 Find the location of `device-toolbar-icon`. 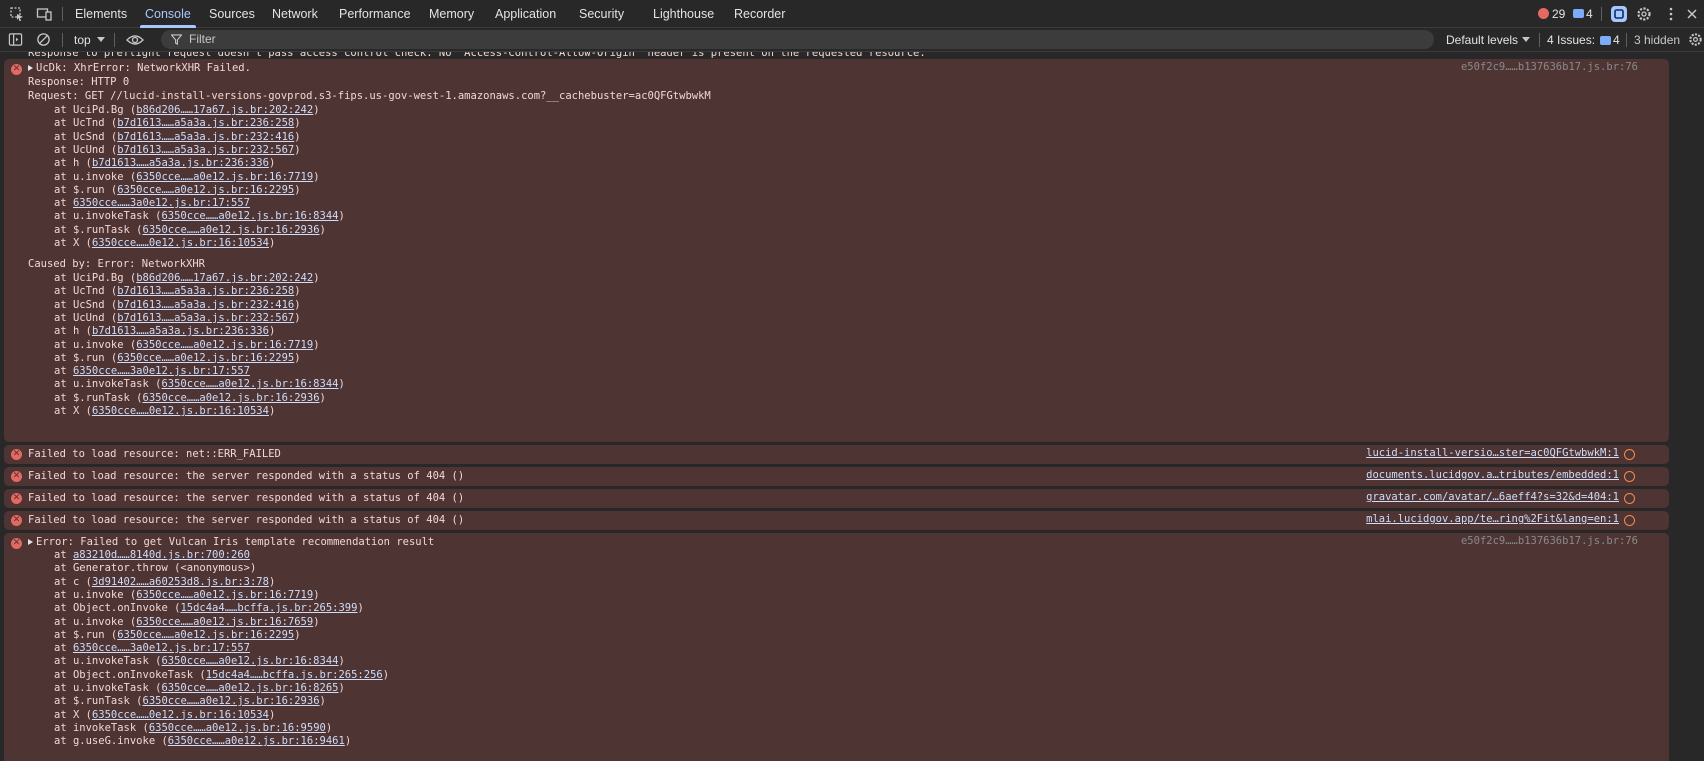

device-toolbar-icon is located at coordinates (44, 14).